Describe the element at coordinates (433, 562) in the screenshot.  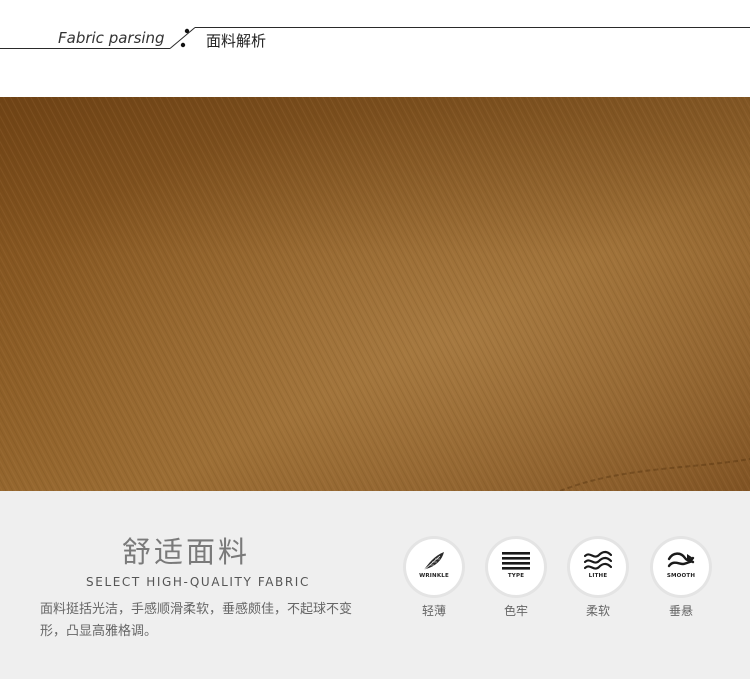
I see `feather-icon` at that location.